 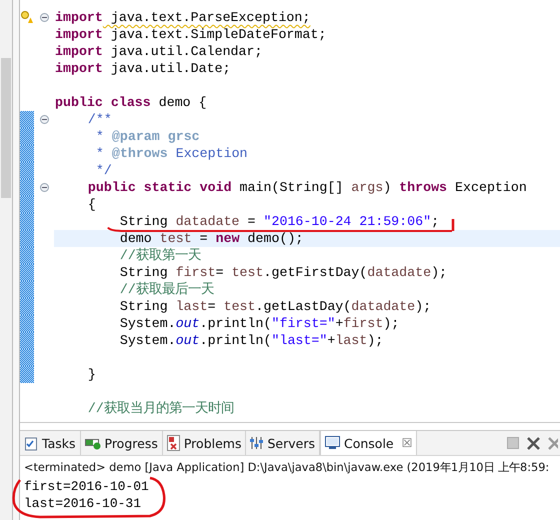 I want to click on code-line: import java.text.SimpleDateFormat;, so click(x=190, y=34).